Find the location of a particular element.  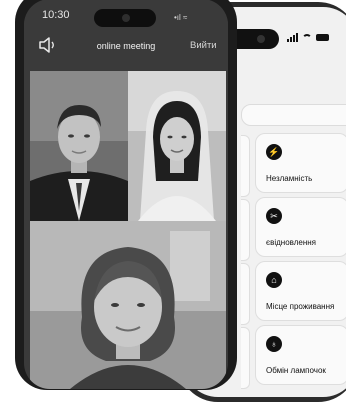

home-icon: ⌂ is located at coordinates (274, 280).